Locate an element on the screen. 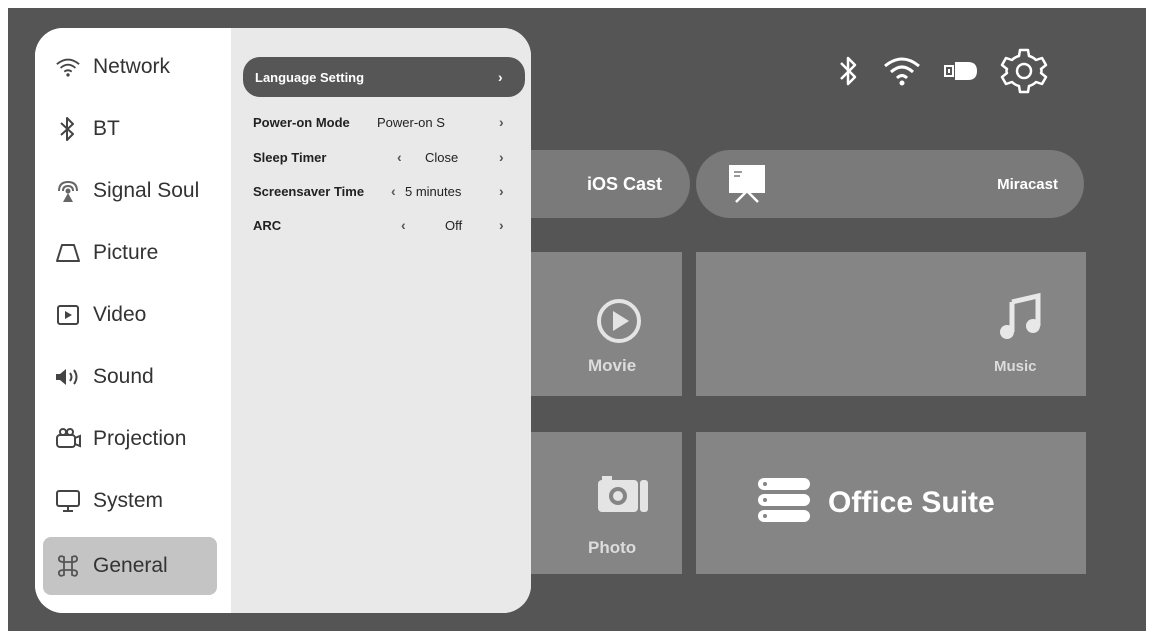  camera-icon is located at coordinates (624, 495).